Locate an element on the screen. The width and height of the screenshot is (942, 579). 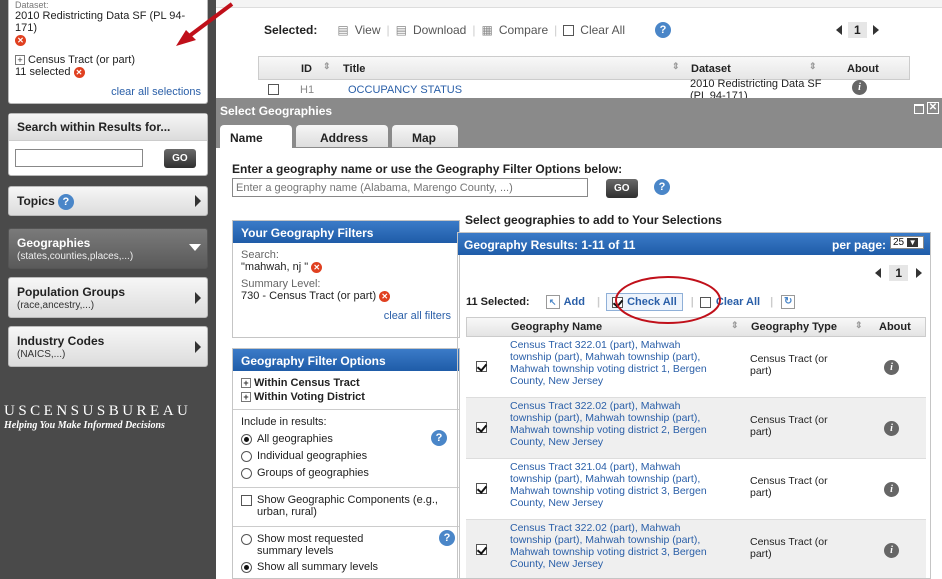
most-requested-label: Show most requested summary levels is located at coordinates (310, 545).